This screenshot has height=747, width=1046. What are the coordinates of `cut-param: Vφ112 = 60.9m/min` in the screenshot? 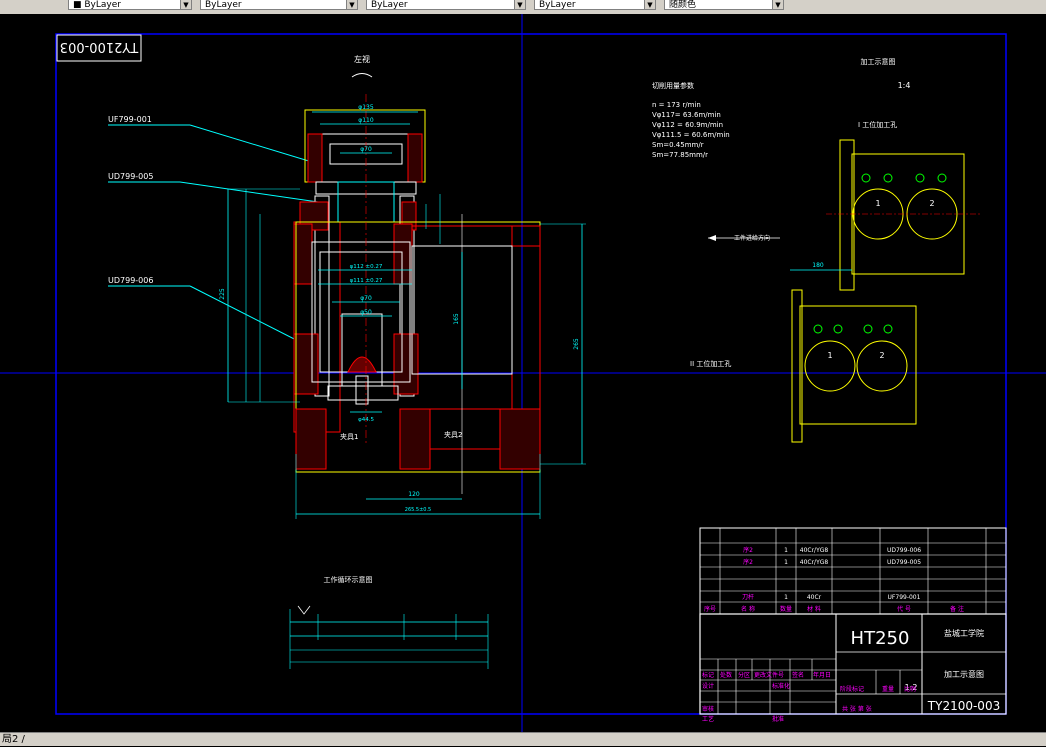 It's located at (687, 125).